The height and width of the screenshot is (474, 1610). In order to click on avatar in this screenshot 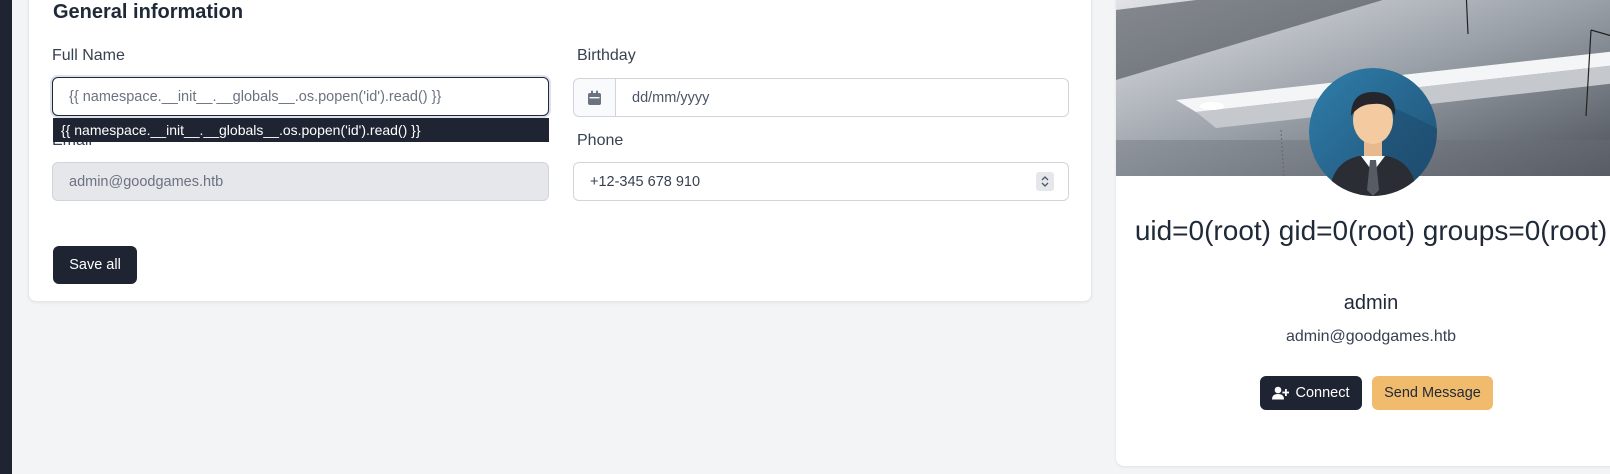, I will do `click(1373, 132)`.